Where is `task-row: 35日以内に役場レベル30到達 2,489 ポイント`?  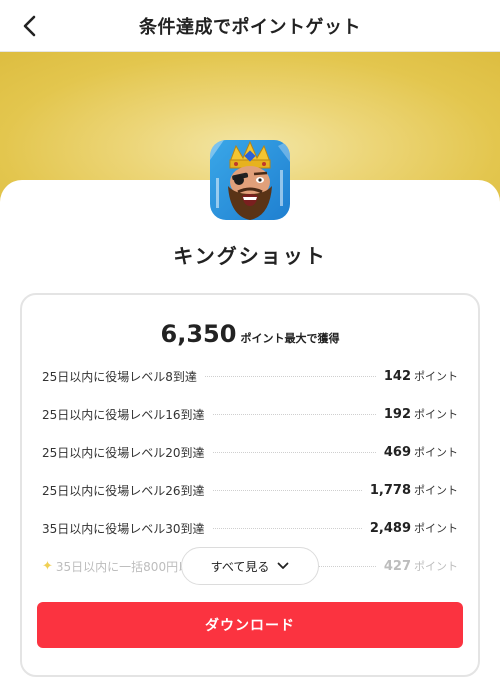
task-row: 35日以内に役場レベル30到達 2,489 ポイント is located at coordinates (250, 528).